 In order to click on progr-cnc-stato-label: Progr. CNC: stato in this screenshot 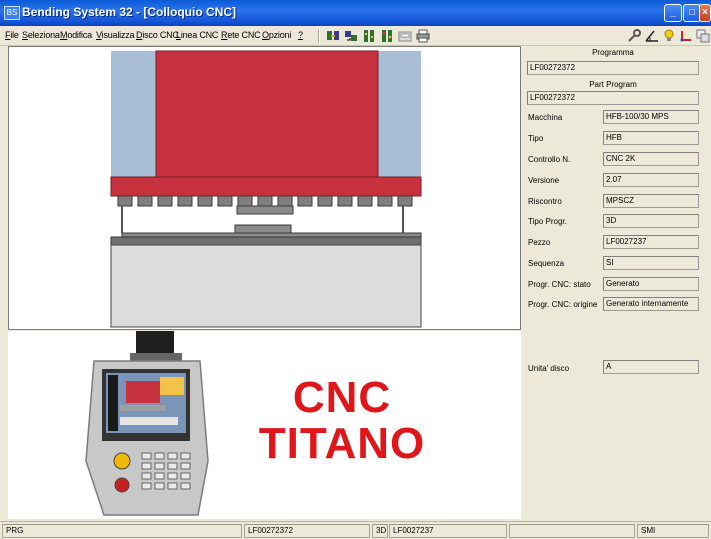, I will do `click(559, 284)`.